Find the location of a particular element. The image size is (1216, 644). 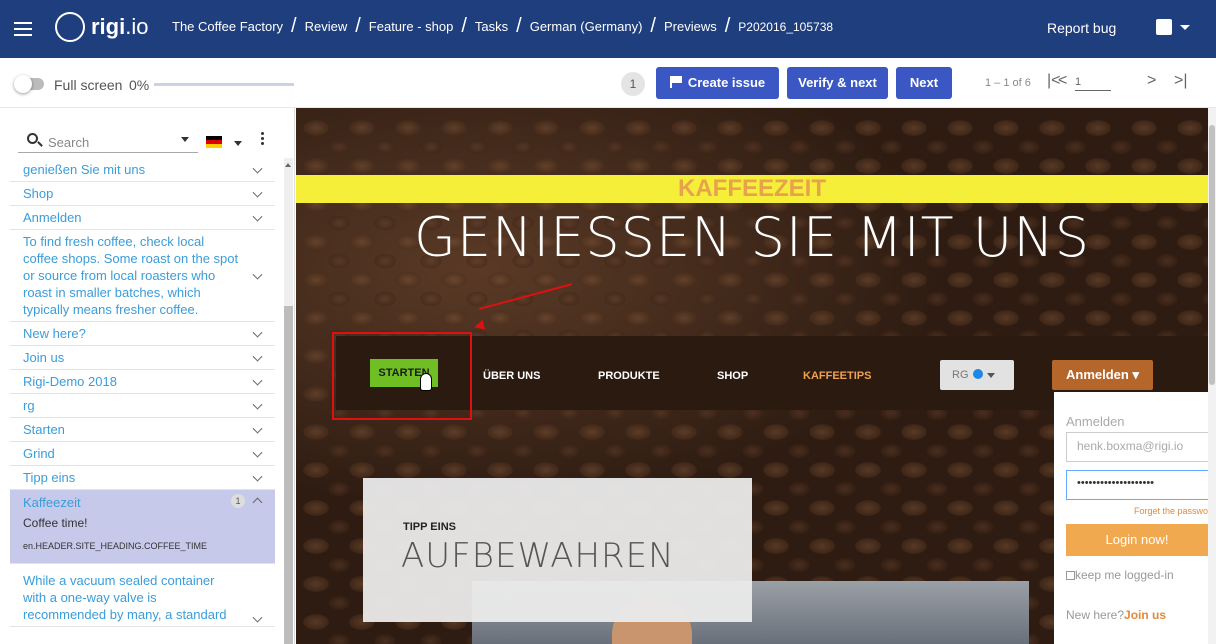

list-item: rg is located at coordinates (142, 406).